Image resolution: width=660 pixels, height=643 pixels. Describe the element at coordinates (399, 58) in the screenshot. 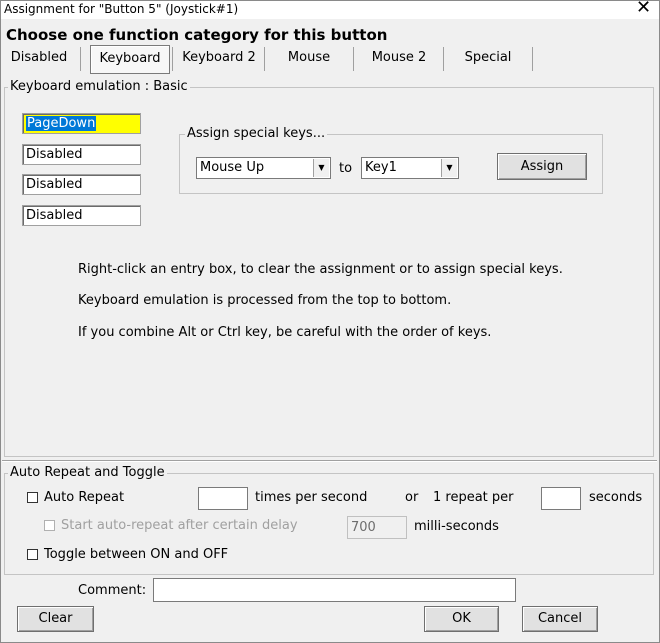

I see `tab-mouse-2: Mouse 2` at that location.